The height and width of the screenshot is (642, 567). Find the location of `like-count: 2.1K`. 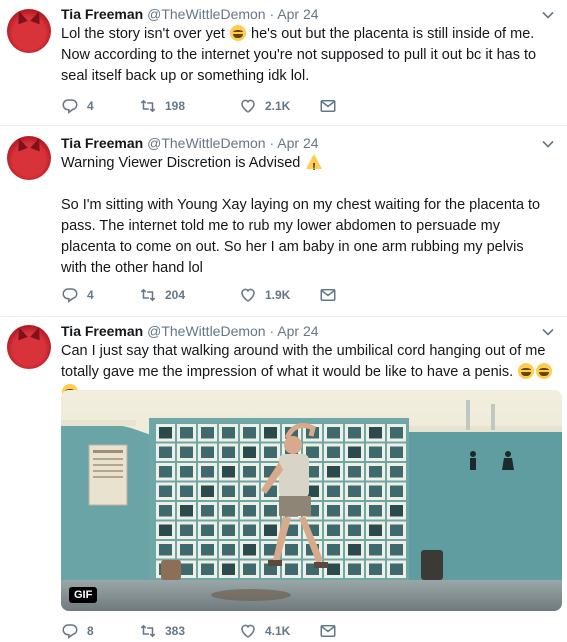

like-count: 2.1K is located at coordinates (278, 106).